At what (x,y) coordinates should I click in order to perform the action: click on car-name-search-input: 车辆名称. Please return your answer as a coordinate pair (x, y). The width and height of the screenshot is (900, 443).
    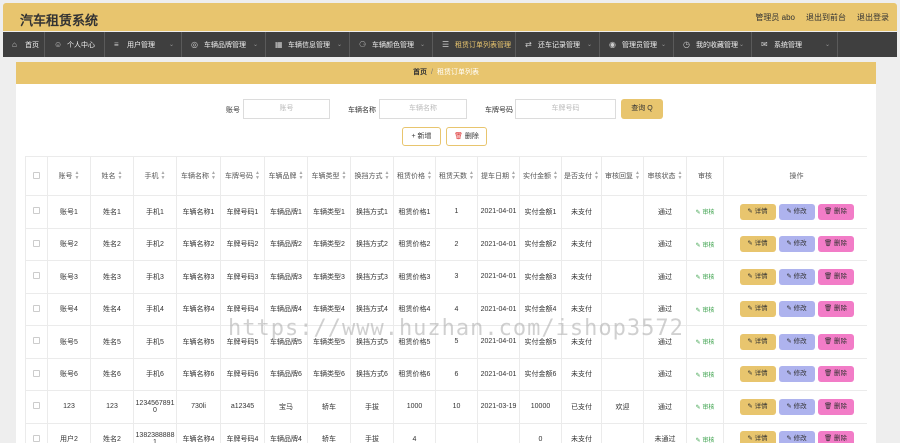
    Looking at the image, I should click on (423, 109).